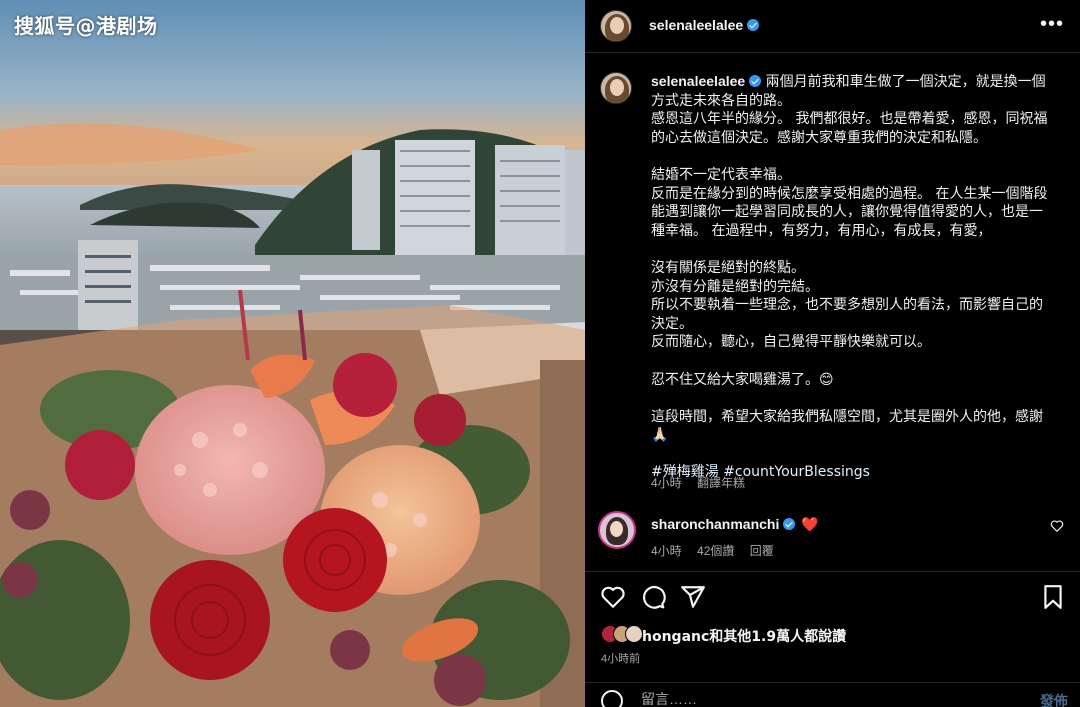 The width and height of the screenshot is (1080, 707). What do you see at coordinates (1054, 699) in the screenshot?
I see `post-comment-button: 發佈` at bounding box center [1054, 699].